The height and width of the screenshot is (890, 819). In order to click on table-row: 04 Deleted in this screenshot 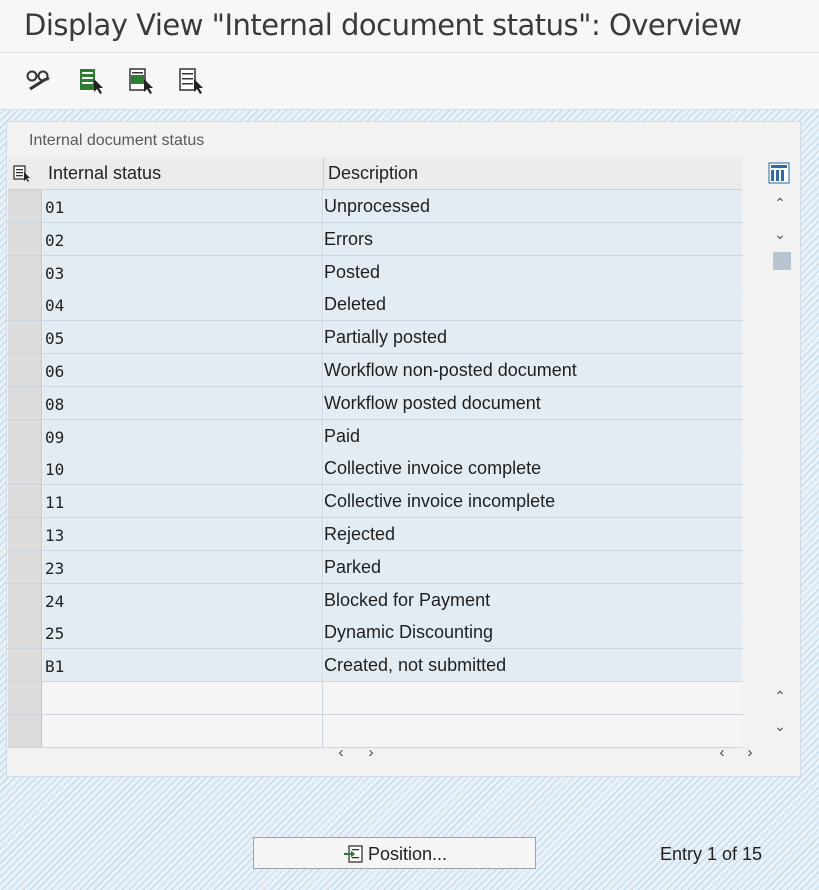, I will do `click(375, 305)`.